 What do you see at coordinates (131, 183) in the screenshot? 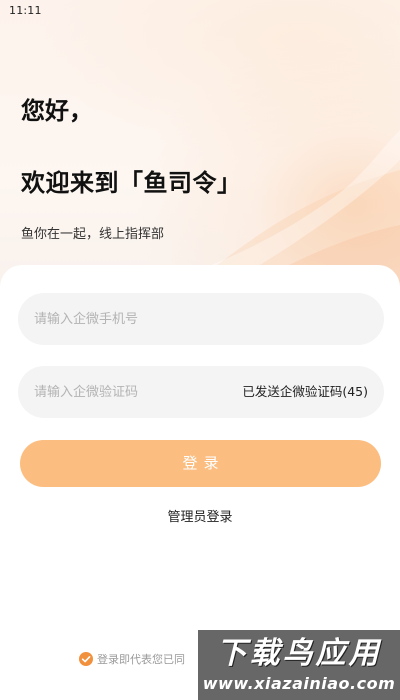
I see `welcome-title: 欢迎来到「鱼司令」` at bounding box center [131, 183].